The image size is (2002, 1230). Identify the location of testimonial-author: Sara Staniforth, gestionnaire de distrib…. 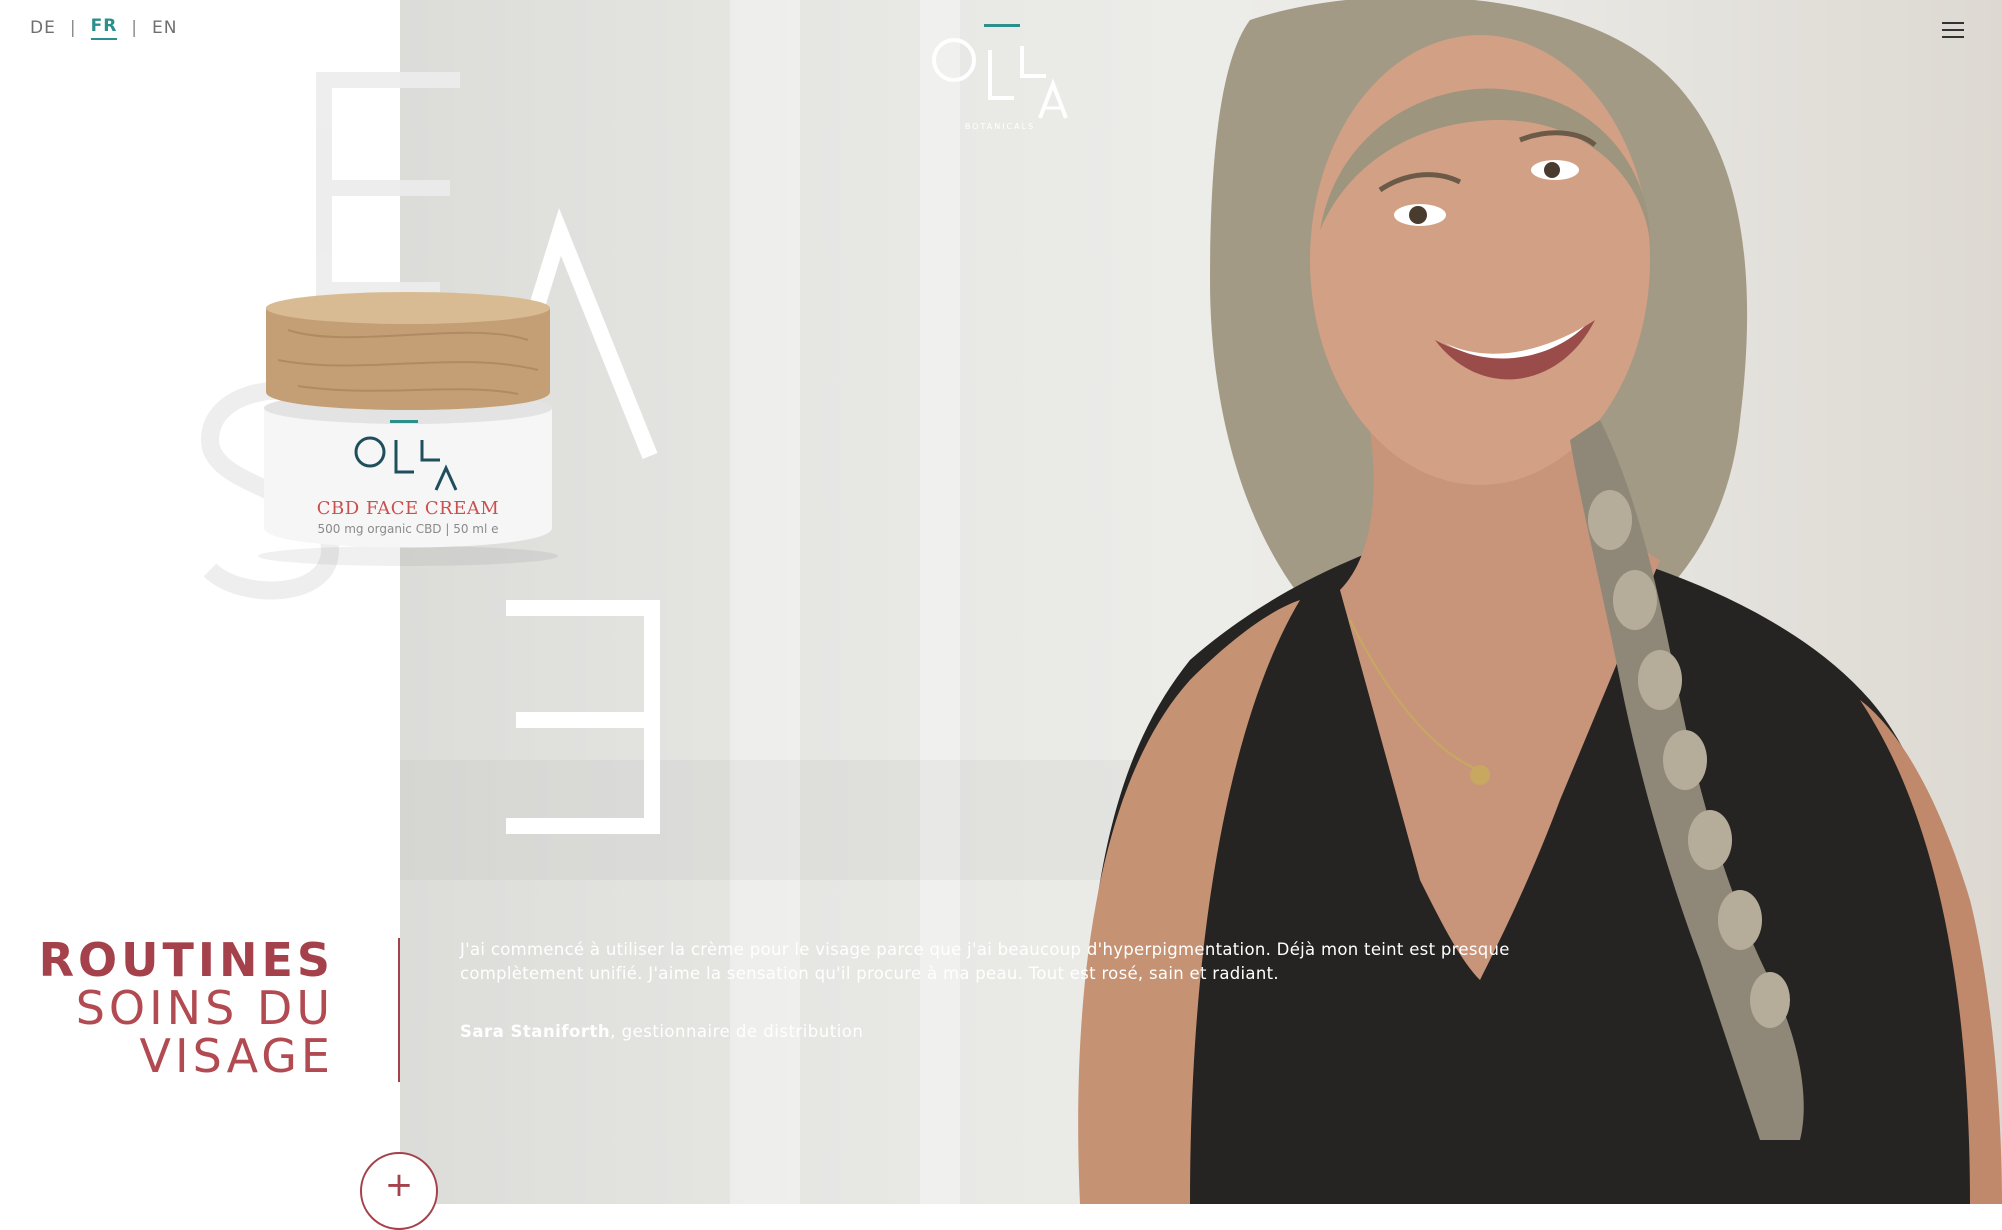
(661, 1031).